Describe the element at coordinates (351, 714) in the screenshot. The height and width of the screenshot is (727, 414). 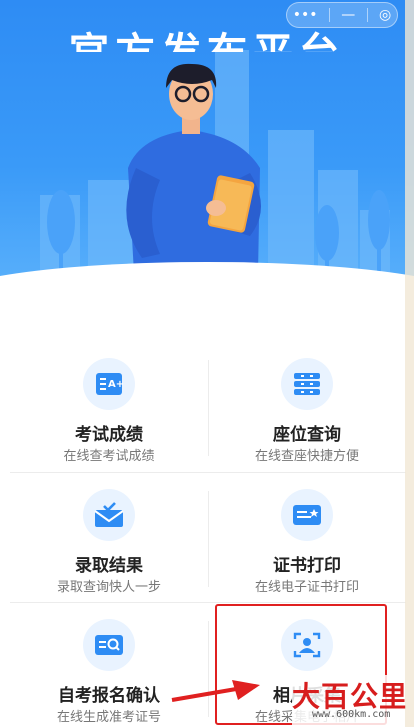
I see `watermark-url: www.600km.com` at that location.